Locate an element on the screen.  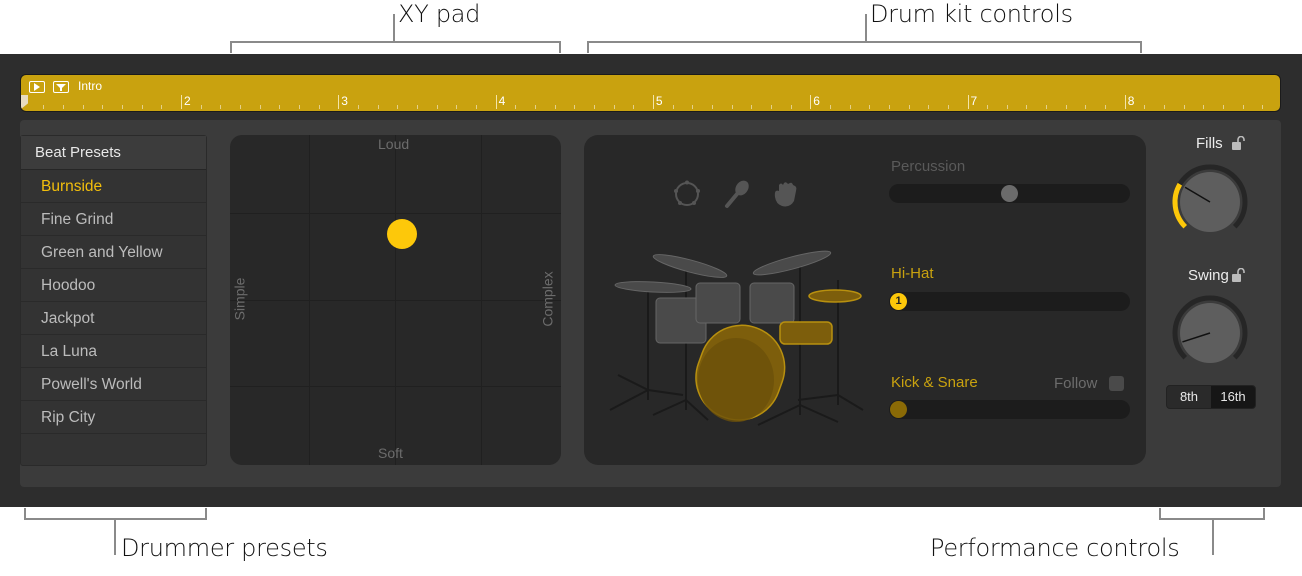
preset-item: Powell's World is located at coordinates (113, 384).